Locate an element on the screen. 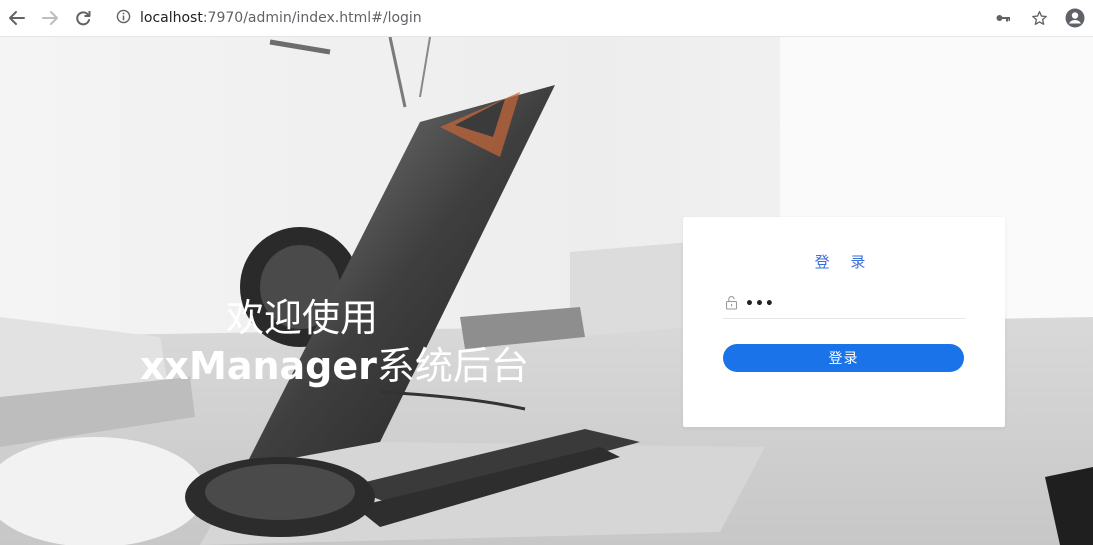 This screenshot has width=1093, height=545. url-text: localhost:7970/admin/index.html#/login is located at coordinates (281, 18).